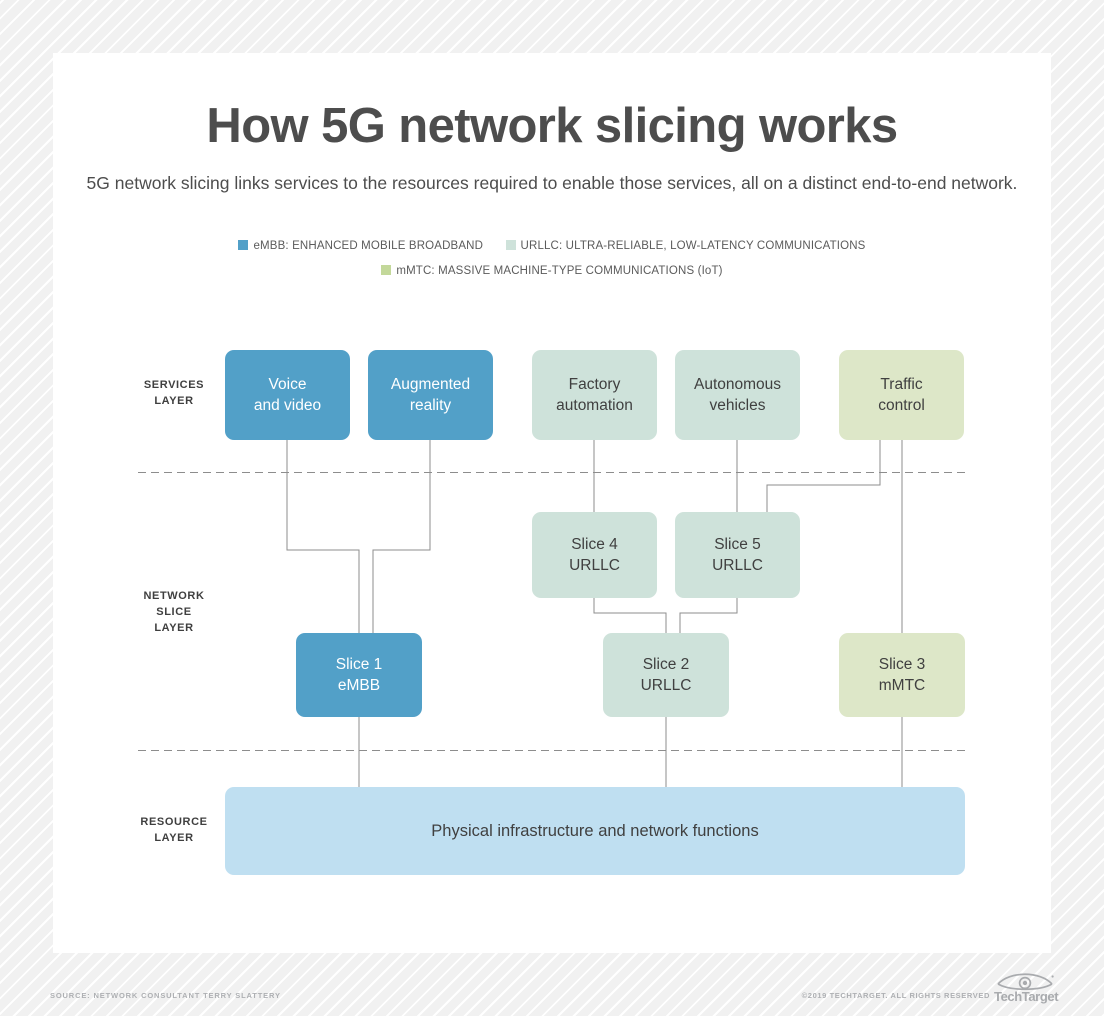 The width and height of the screenshot is (1104, 1016). What do you see at coordinates (902, 675) in the screenshot?
I see `slice-node-slice-3: Slice 3 mMTC` at bounding box center [902, 675].